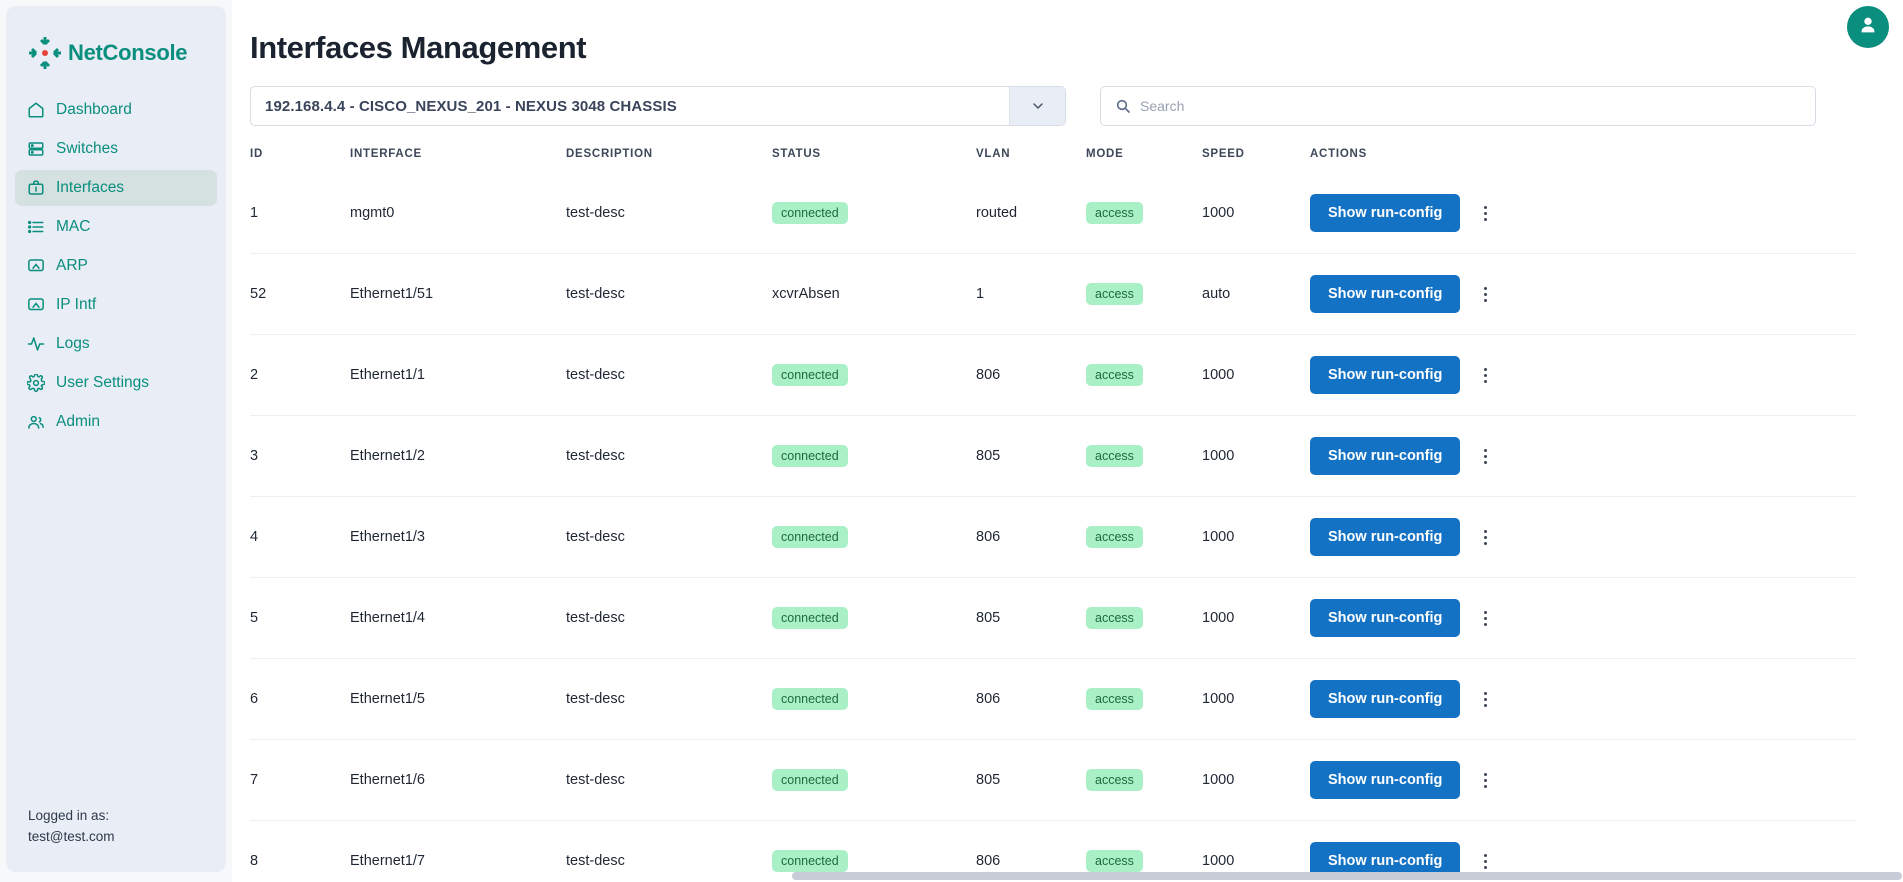  I want to click on briefcase-icon, so click(35, 188).